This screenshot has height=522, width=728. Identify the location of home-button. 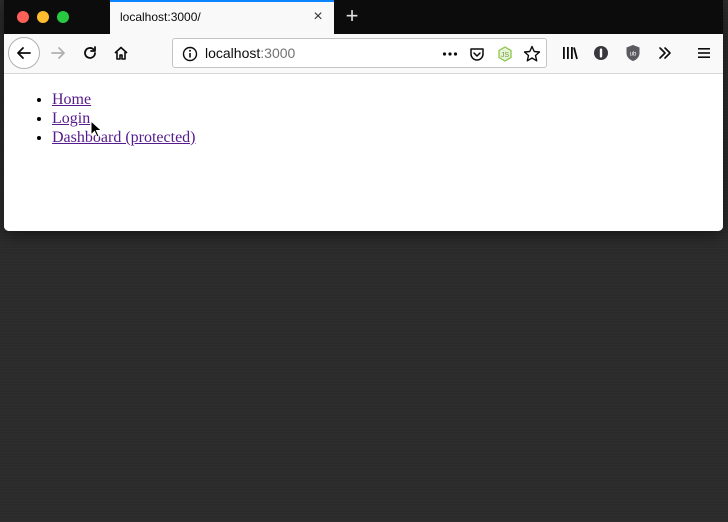
(121, 53).